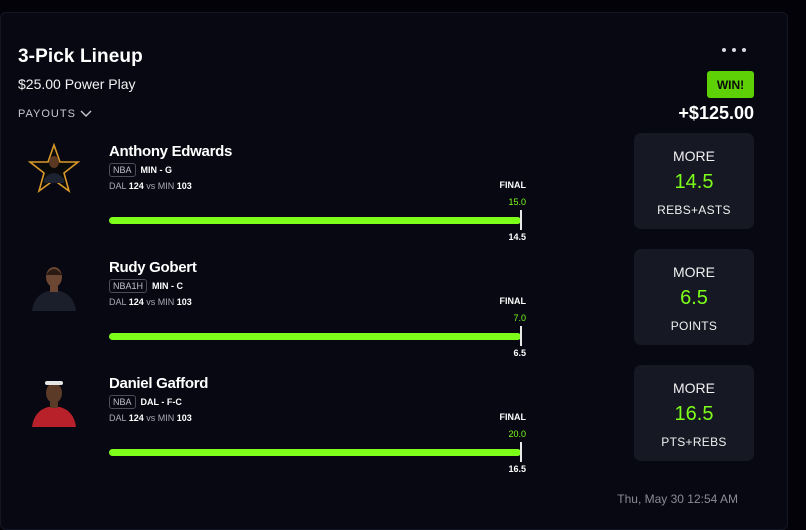 The image size is (806, 530). I want to click on player-name: Anthony Edwards, so click(170, 151).